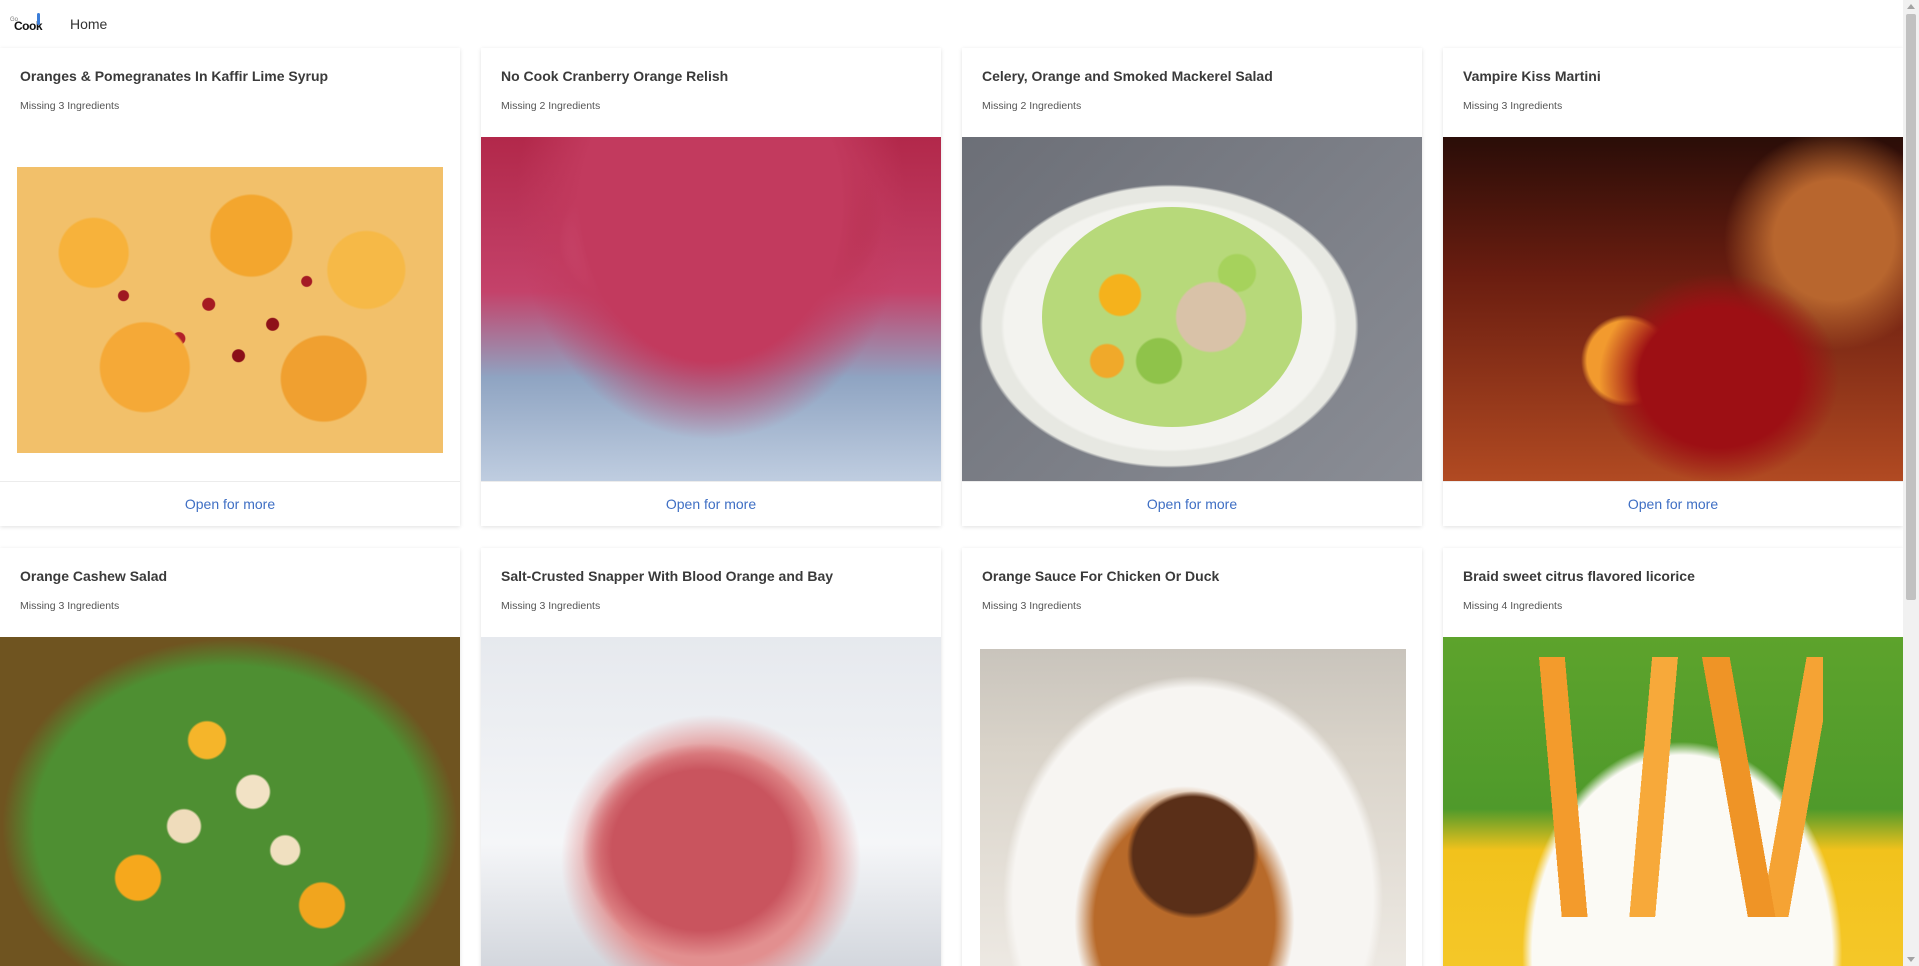 The height and width of the screenshot is (966, 1919). I want to click on nav-home-link: Home, so click(88, 24).